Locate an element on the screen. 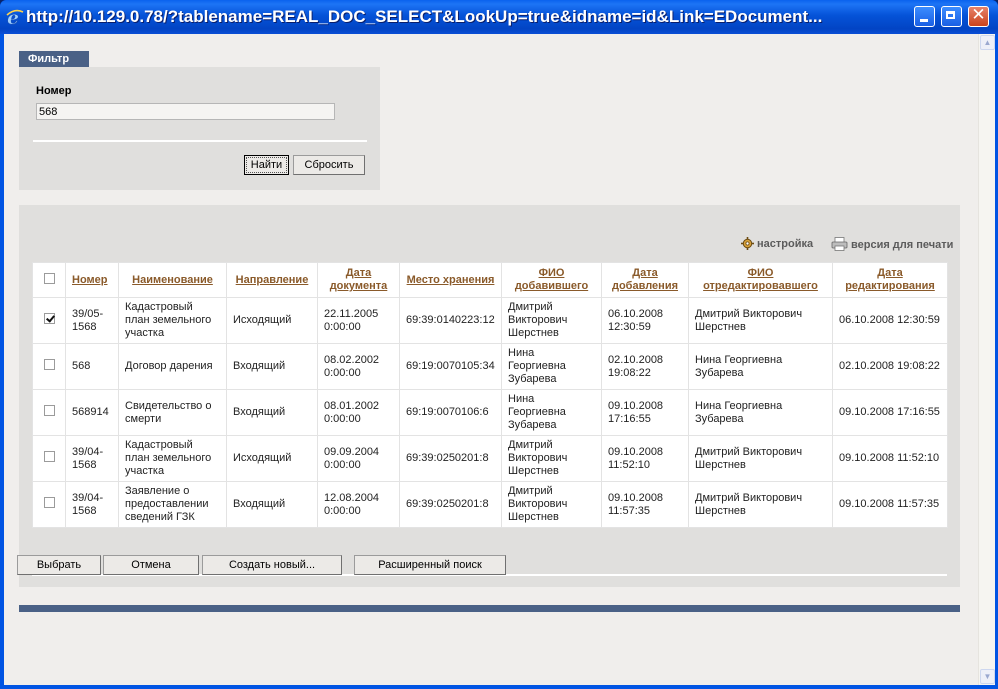  column-header-added-by: ФИО добавившего is located at coordinates (551, 280).